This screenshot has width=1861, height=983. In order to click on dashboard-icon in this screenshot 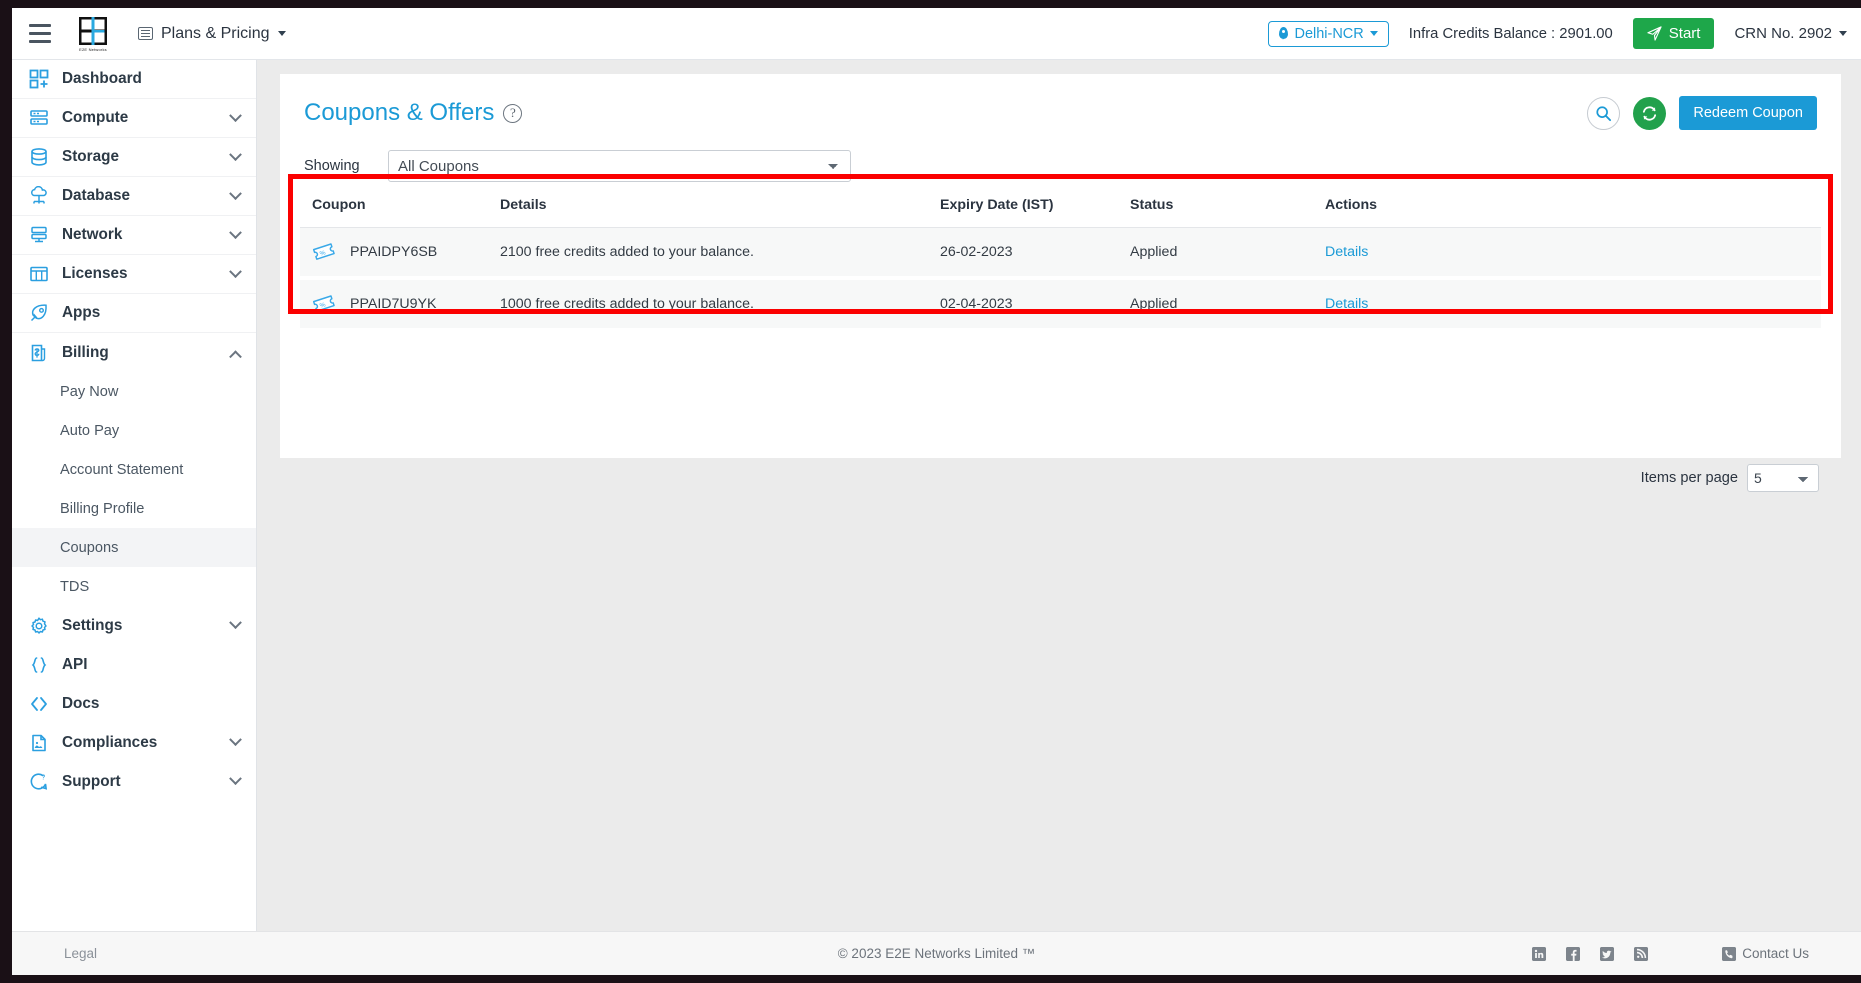, I will do `click(39, 79)`.